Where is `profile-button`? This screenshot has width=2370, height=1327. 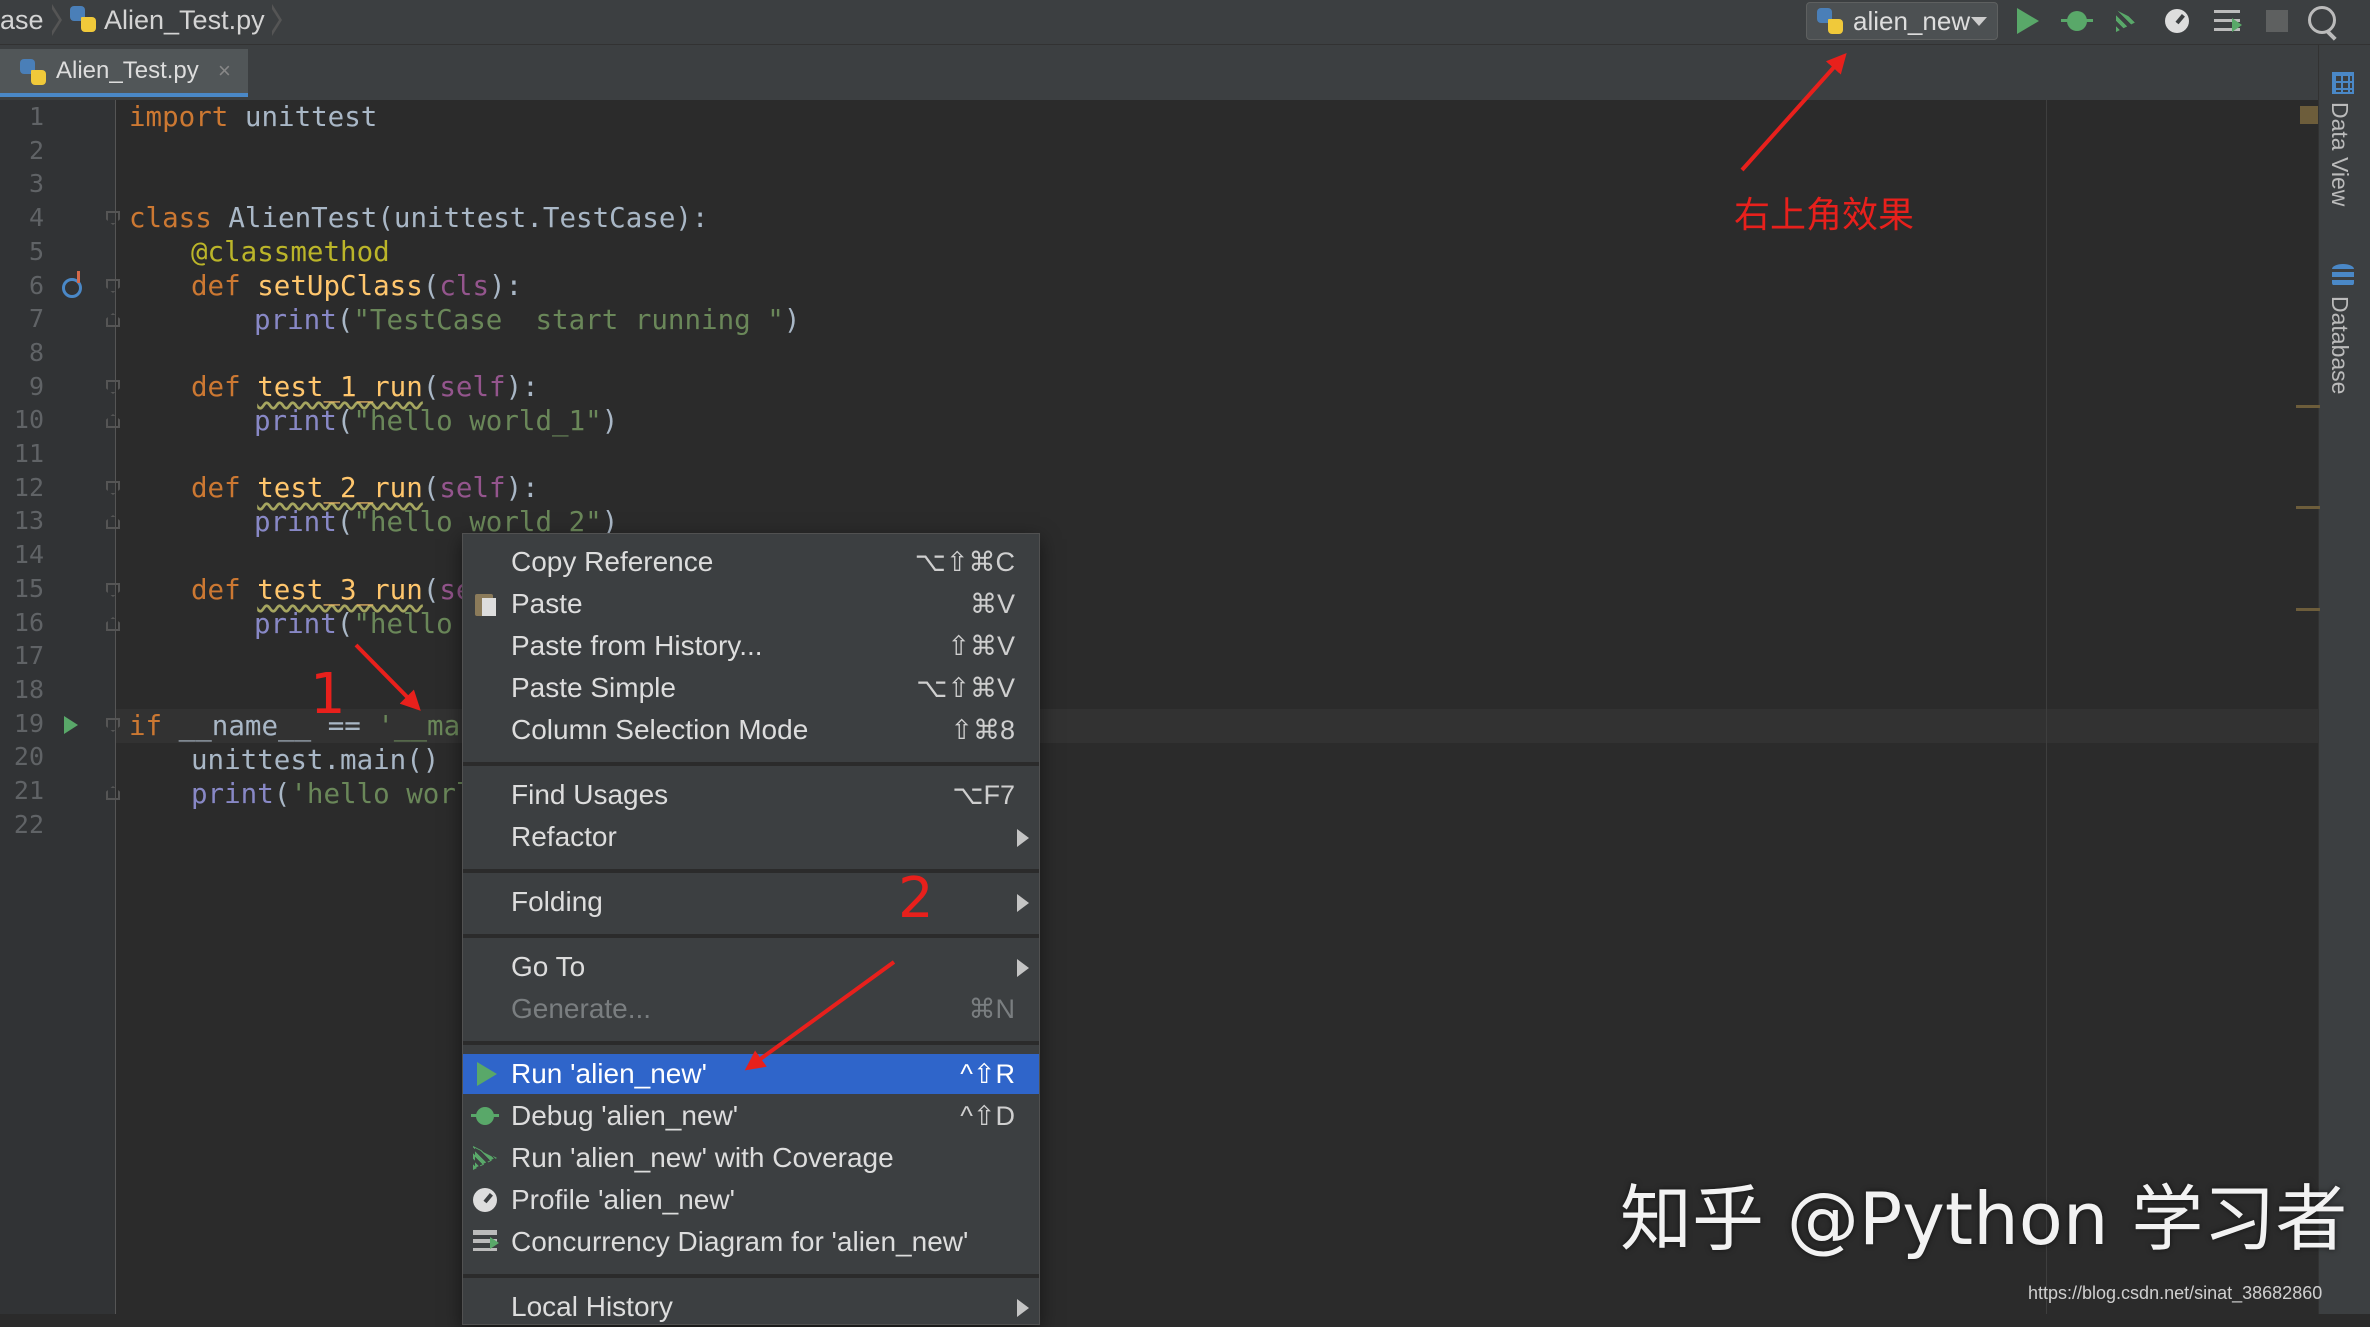
profile-button is located at coordinates (2177, 21).